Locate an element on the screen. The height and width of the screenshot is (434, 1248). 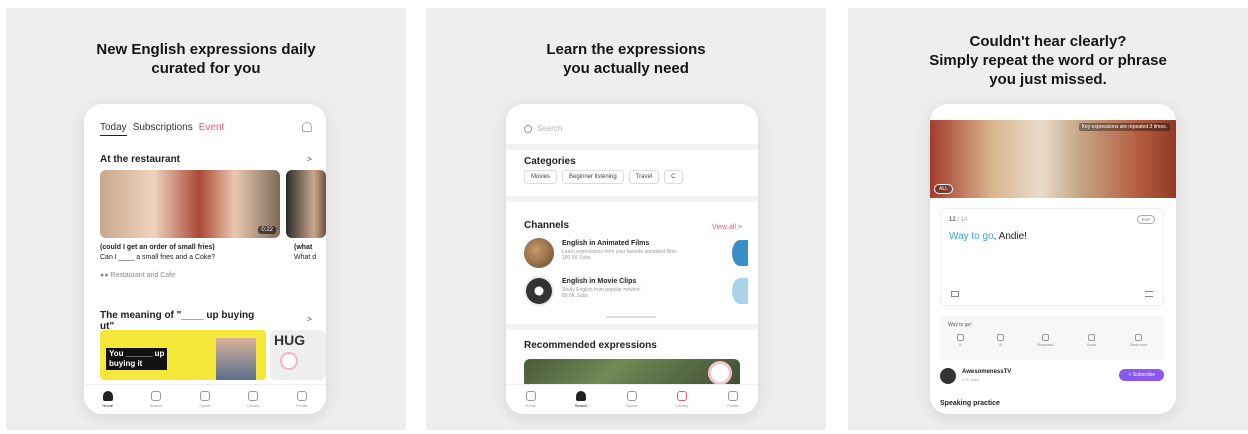
subtitle-rest: , Andie! is located at coordinates (1010, 236).